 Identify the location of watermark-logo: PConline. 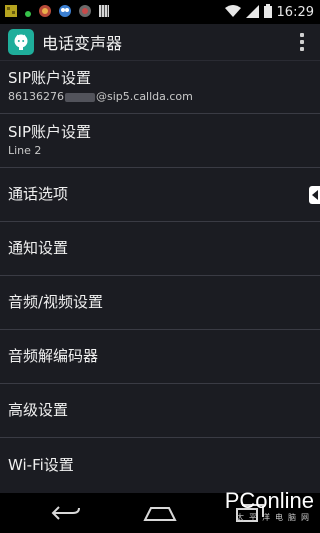
(269, 500).